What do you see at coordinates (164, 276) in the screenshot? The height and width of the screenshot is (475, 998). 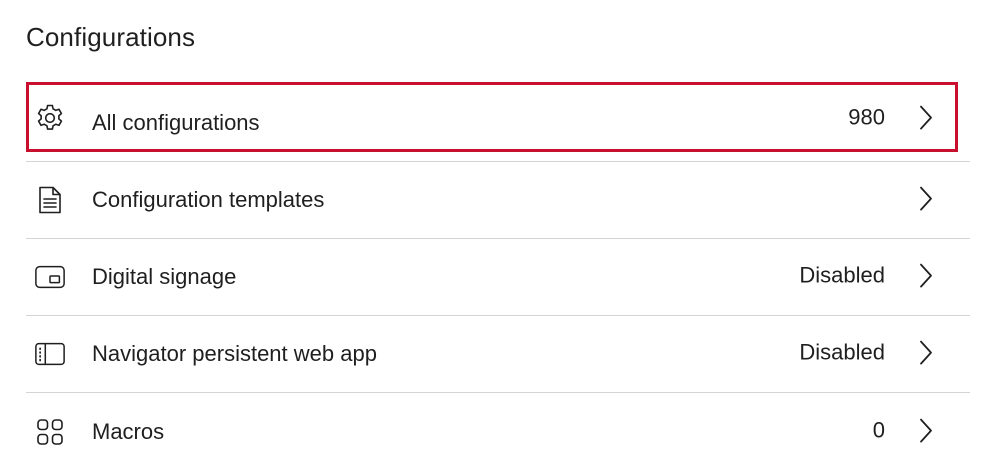 I see `list-item-label: Digital signage` at bounding box center [164, 276].